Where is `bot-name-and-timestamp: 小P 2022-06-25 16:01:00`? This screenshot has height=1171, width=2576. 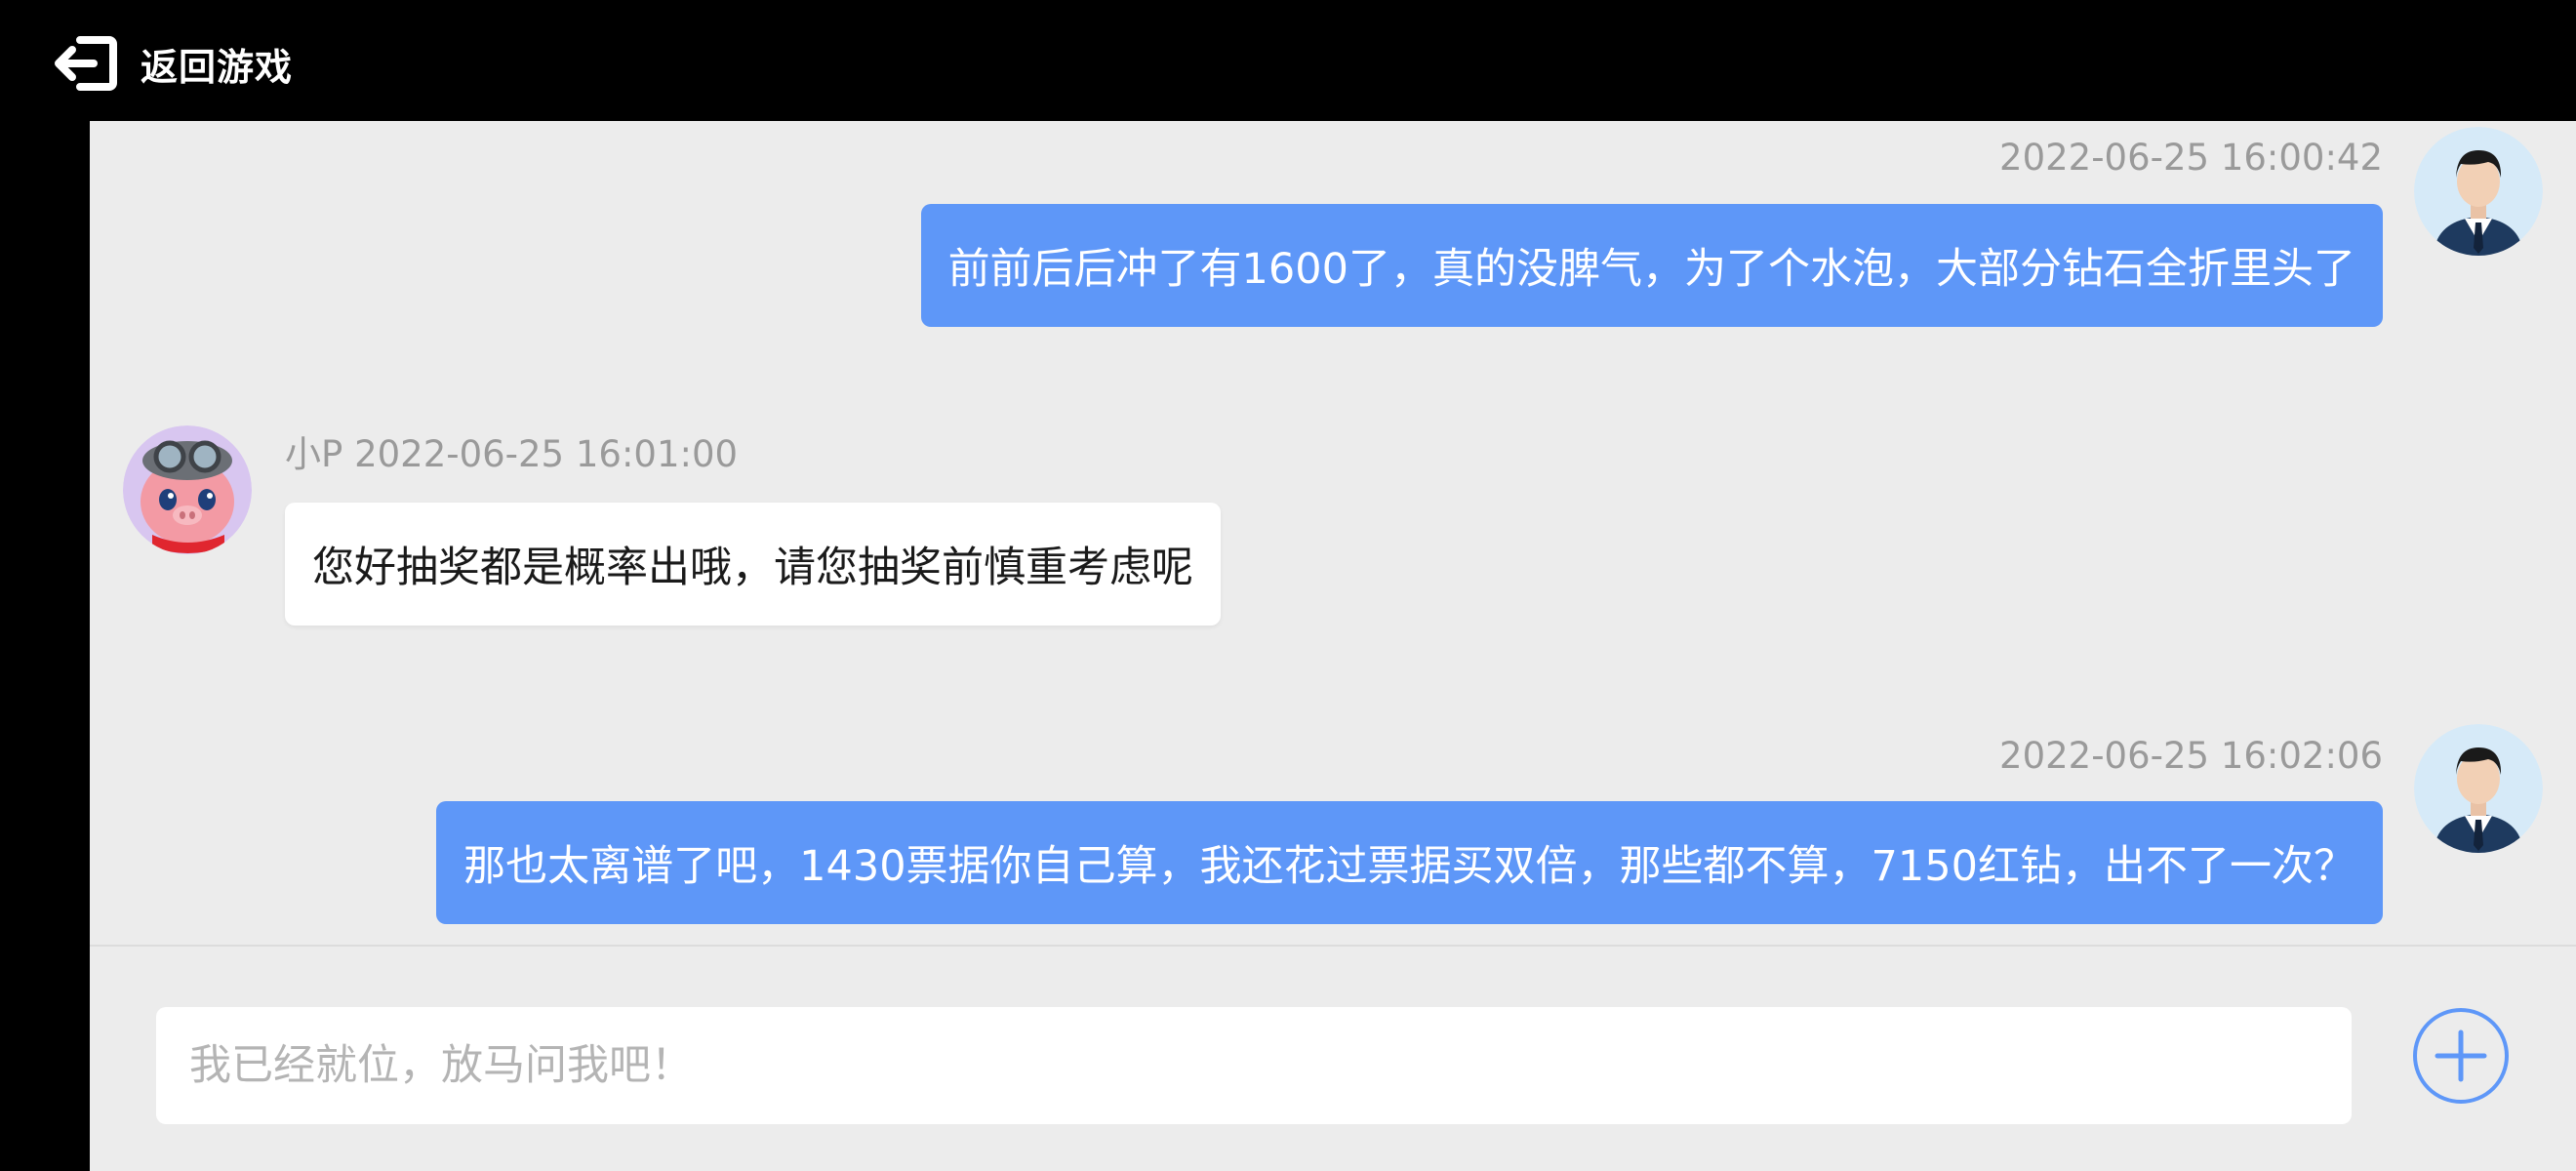
bot-name-and-timestamp: 小P 2022-06-25 16:01:00 is located at coordinates (512, 454).